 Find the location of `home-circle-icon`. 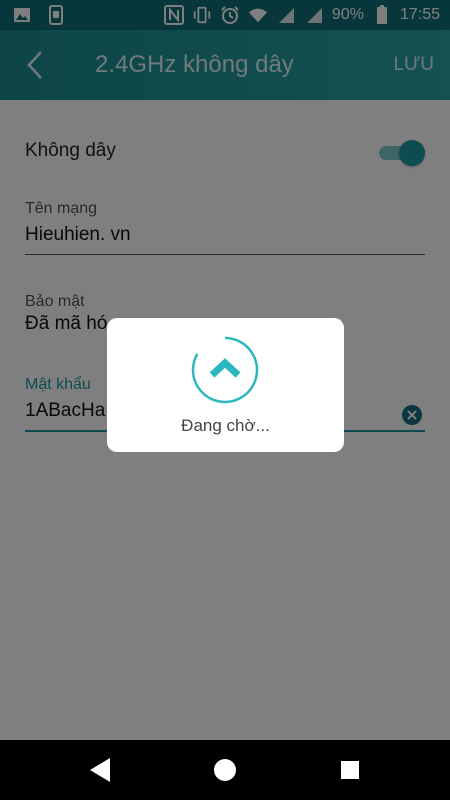

home-circle-icon is located at coordinates (225, 770).